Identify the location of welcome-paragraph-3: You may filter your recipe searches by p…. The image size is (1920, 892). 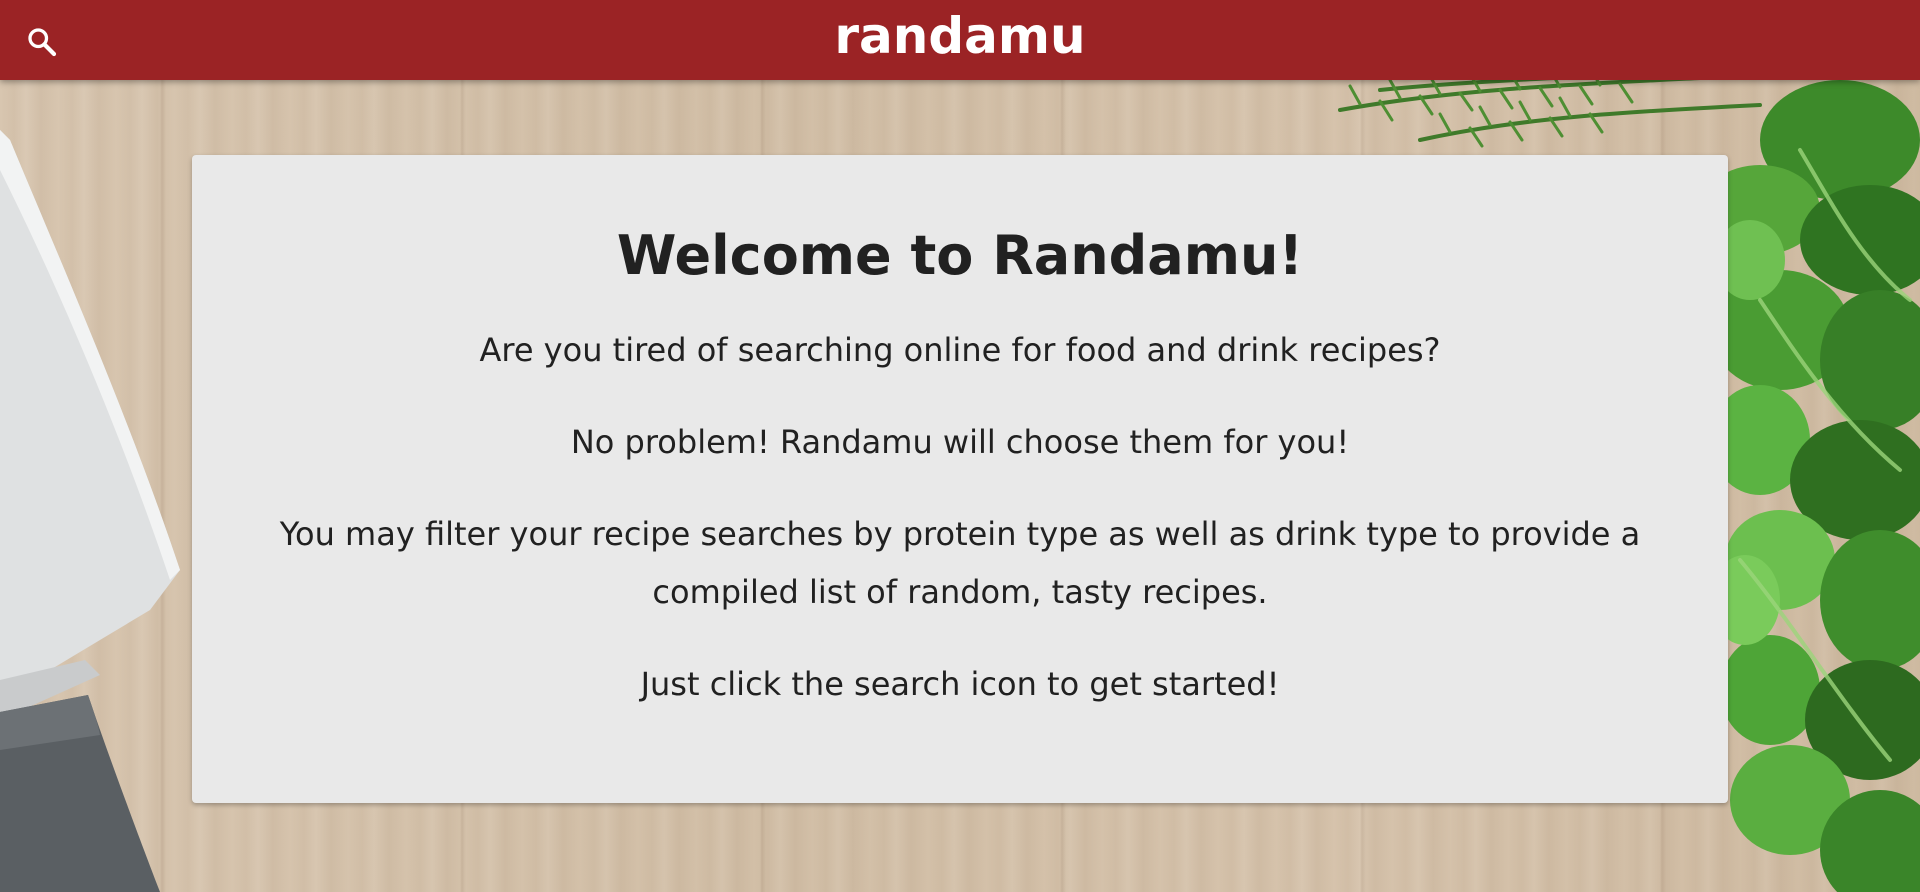
(960, 563).